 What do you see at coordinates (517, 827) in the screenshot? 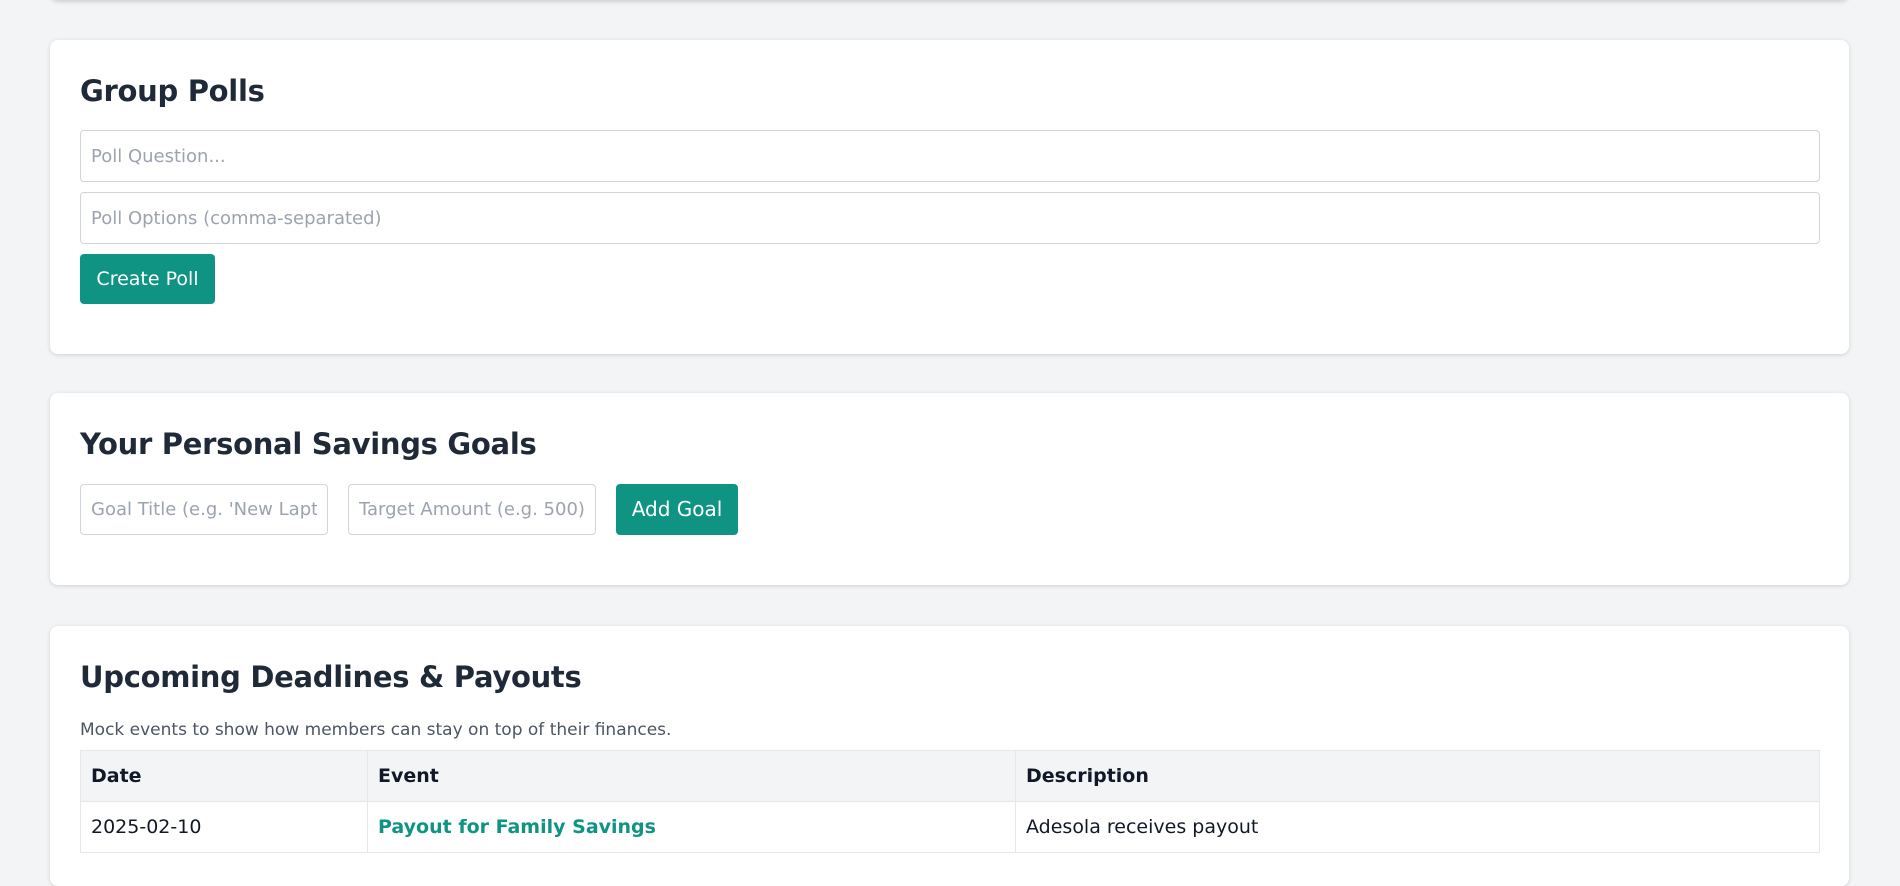
I see `row-event-link: Payout for Family Savings` at bounding box center [517, 827].